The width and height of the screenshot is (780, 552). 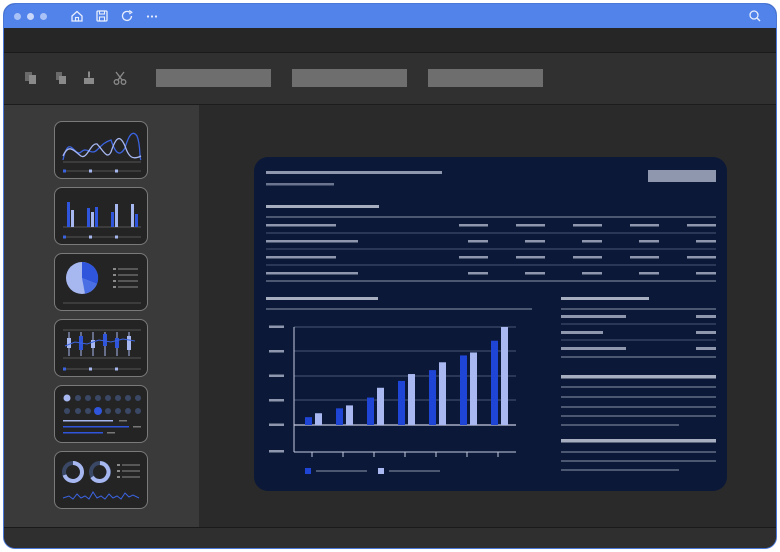 I want to click on doc-header, so click(x=491, y=178).